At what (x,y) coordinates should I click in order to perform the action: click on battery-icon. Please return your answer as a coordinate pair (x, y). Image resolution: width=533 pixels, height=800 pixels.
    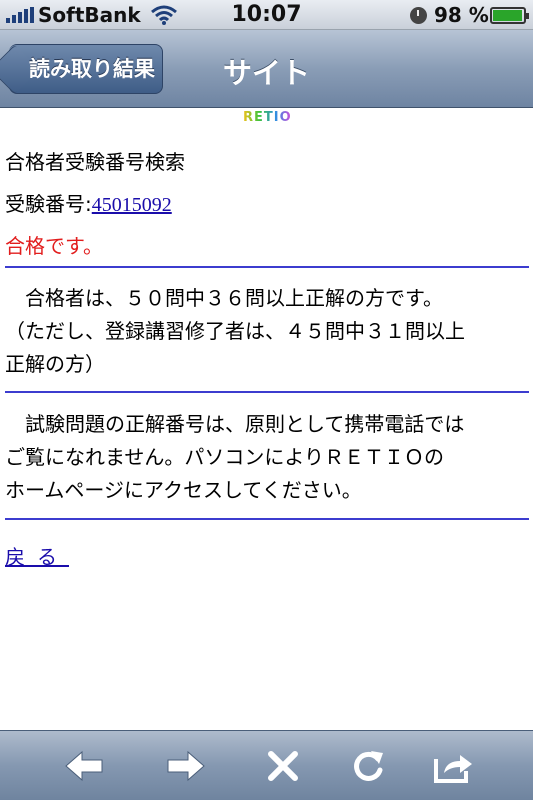
    Looking at the image, I should click on (509, 15).